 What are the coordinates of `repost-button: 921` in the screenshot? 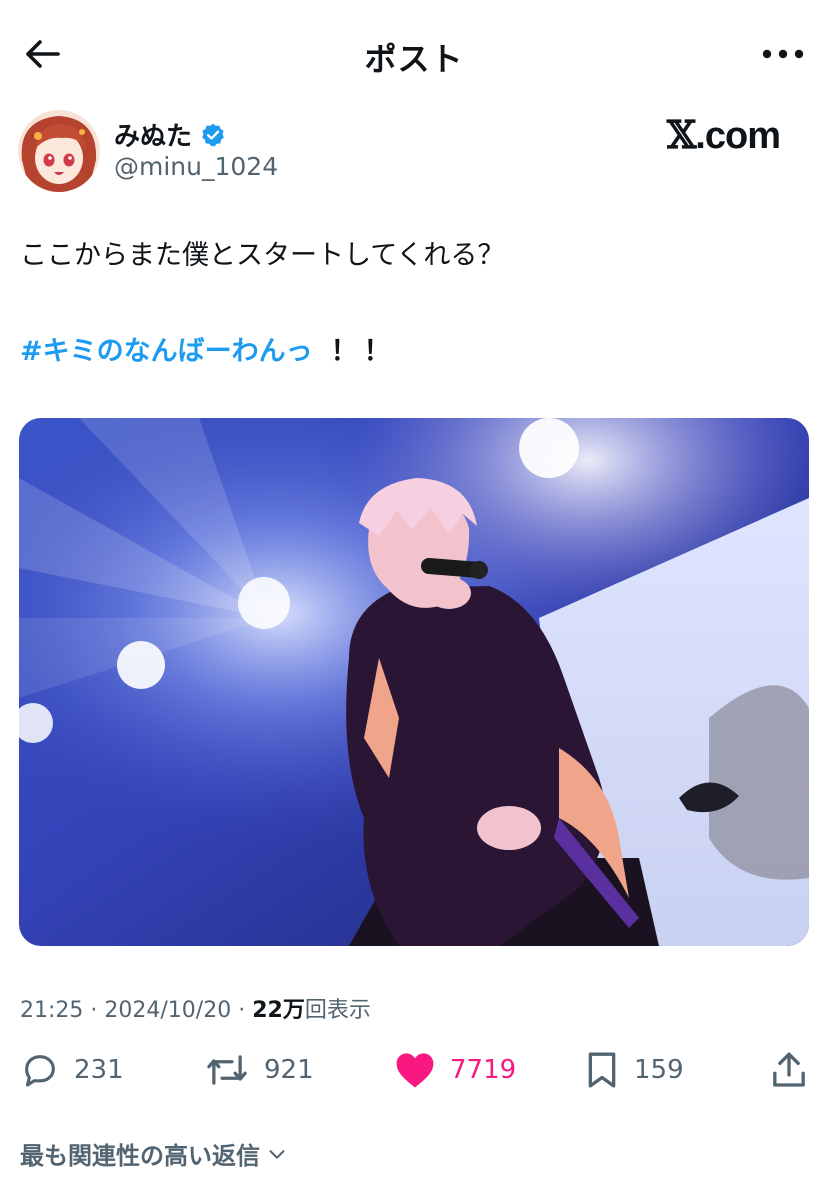 It's located at (259, 1070).